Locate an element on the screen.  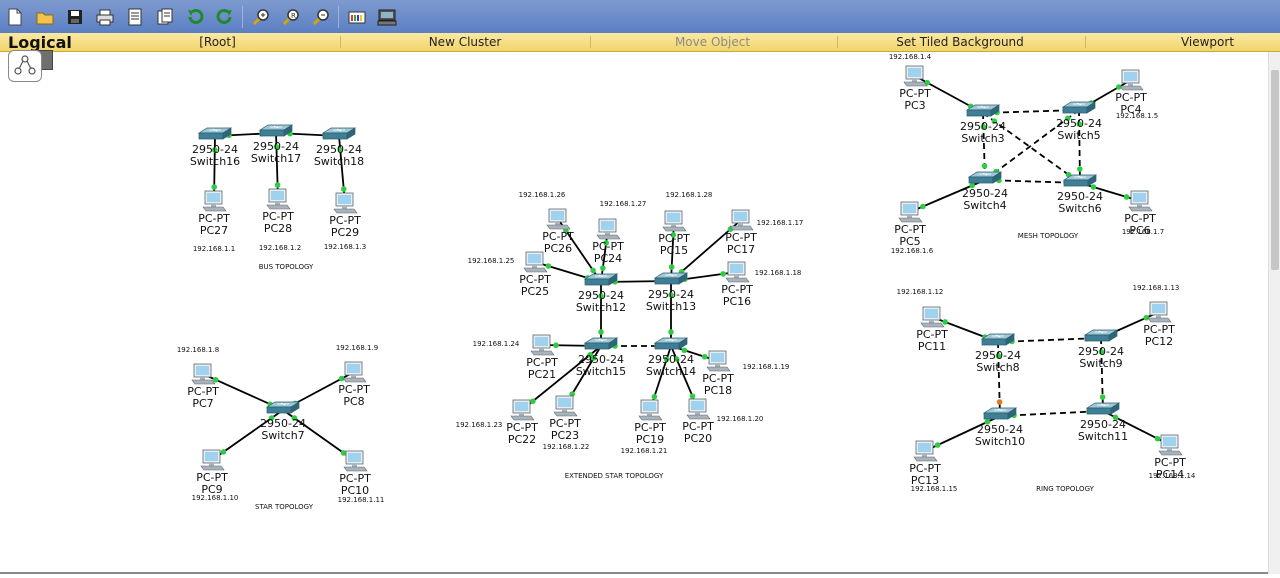
pc-pc26: PC-PTPC26 is located at coordinates (558, 231).